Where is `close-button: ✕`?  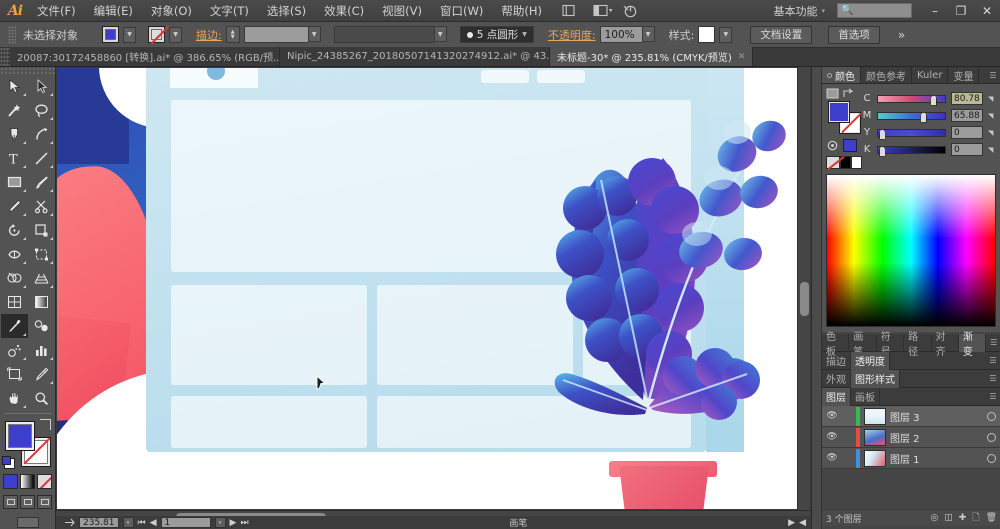
close-button: ✕ is located at coordinates (987, 11).